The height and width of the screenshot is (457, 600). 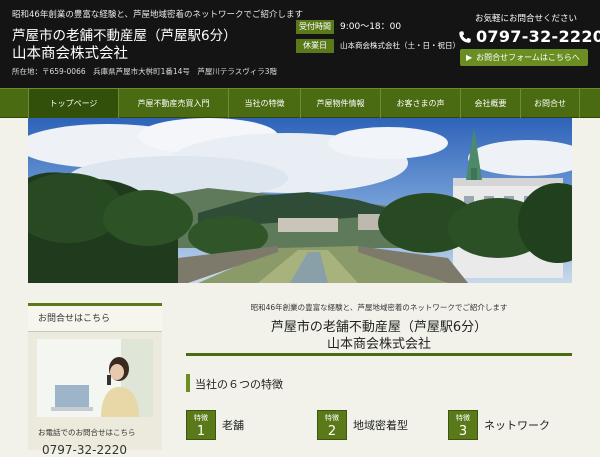 I want to click on closed-days-label: 休業日, so click(x=315, y=46).